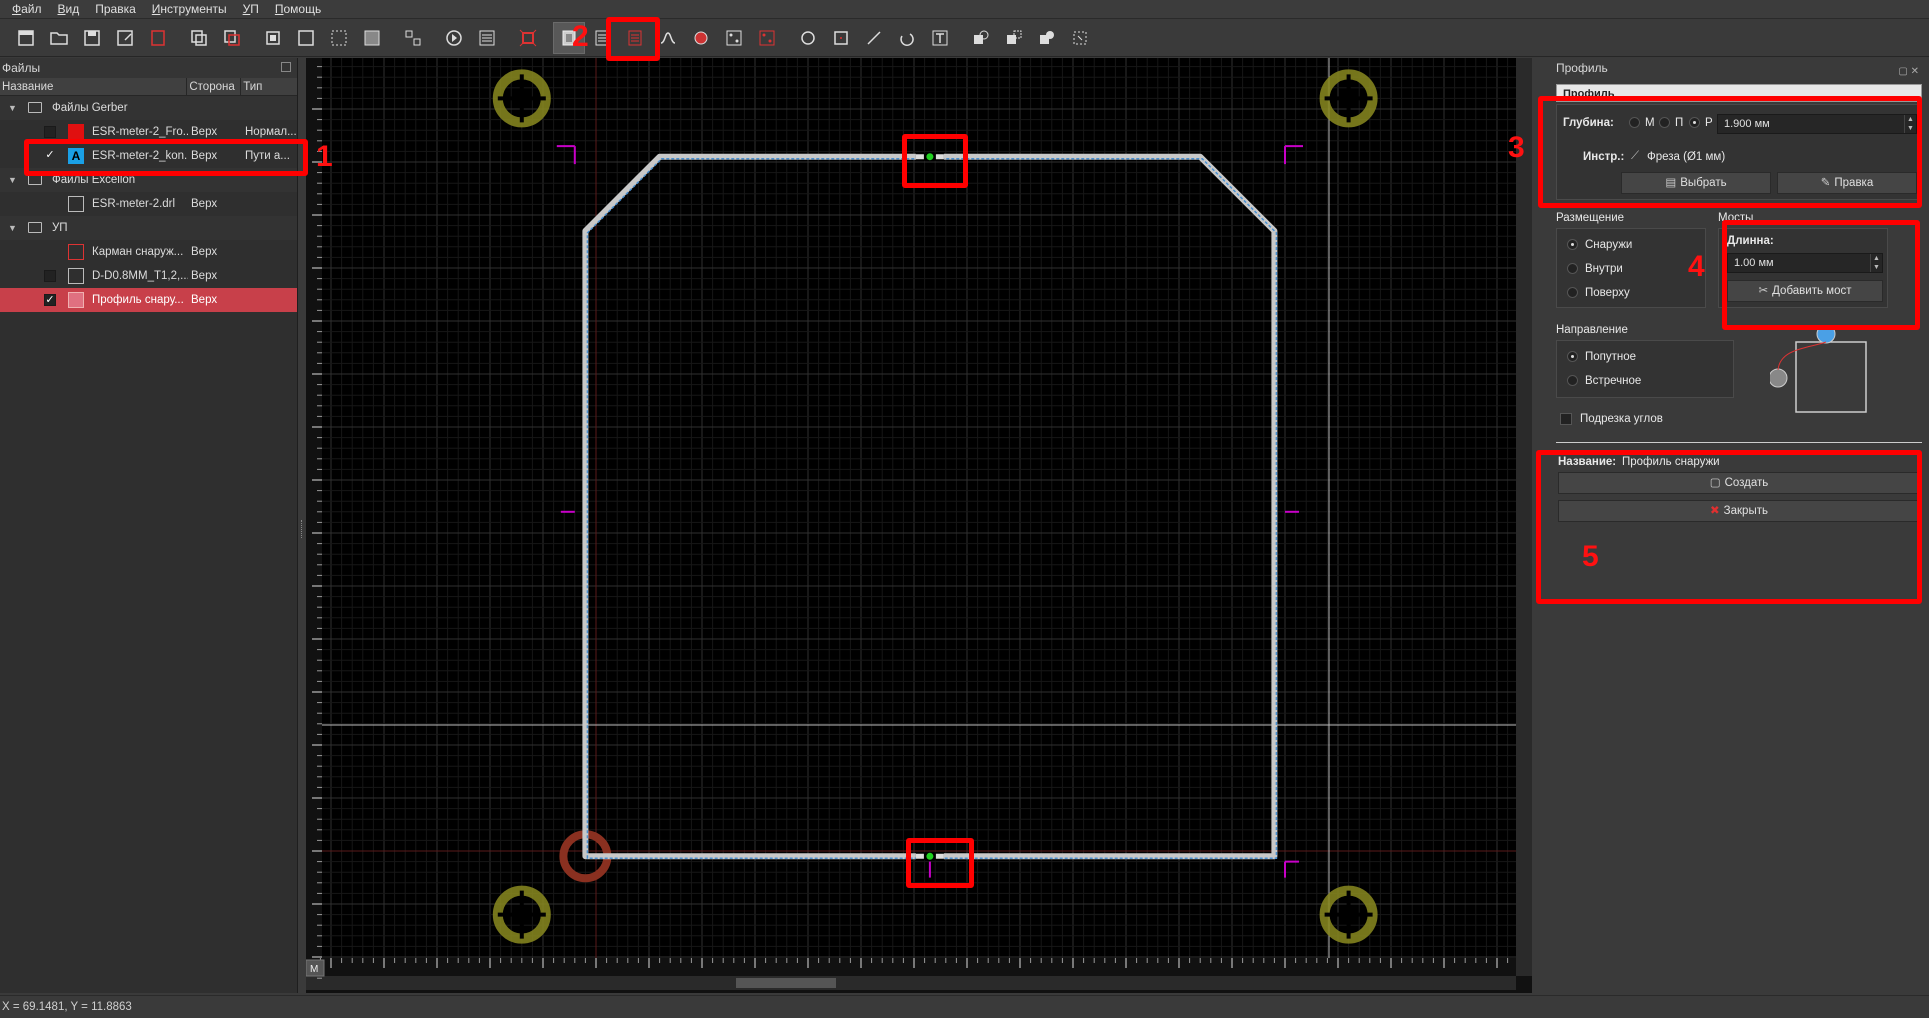  What do you see at coordinates (26, 38) in the screenshot?
I see `new-project-icon` at bounding box center [26, 38].